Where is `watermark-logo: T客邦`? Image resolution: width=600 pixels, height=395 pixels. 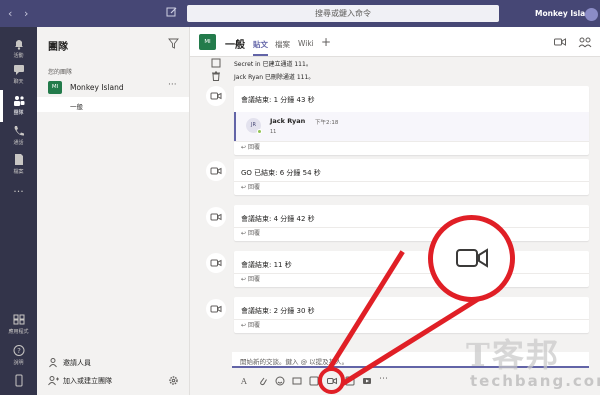
watermark-logo: T客邦 is located at coordinates (513, 355).